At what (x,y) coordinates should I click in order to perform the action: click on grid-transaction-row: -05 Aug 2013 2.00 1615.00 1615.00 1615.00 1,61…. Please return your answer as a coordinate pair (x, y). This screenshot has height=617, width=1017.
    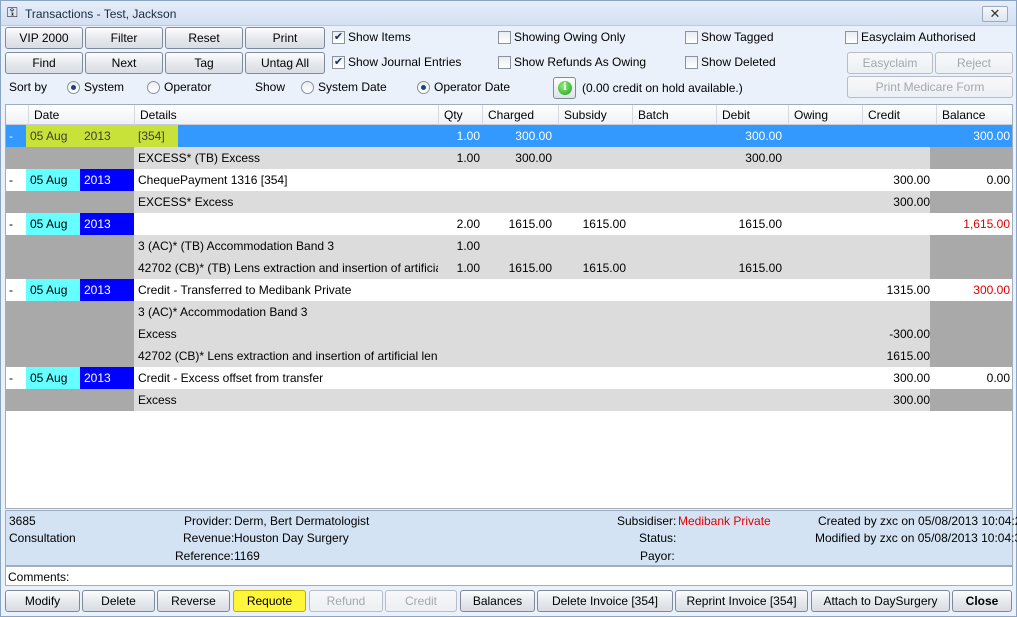
    Looking at the image, I should click on (509, 224).